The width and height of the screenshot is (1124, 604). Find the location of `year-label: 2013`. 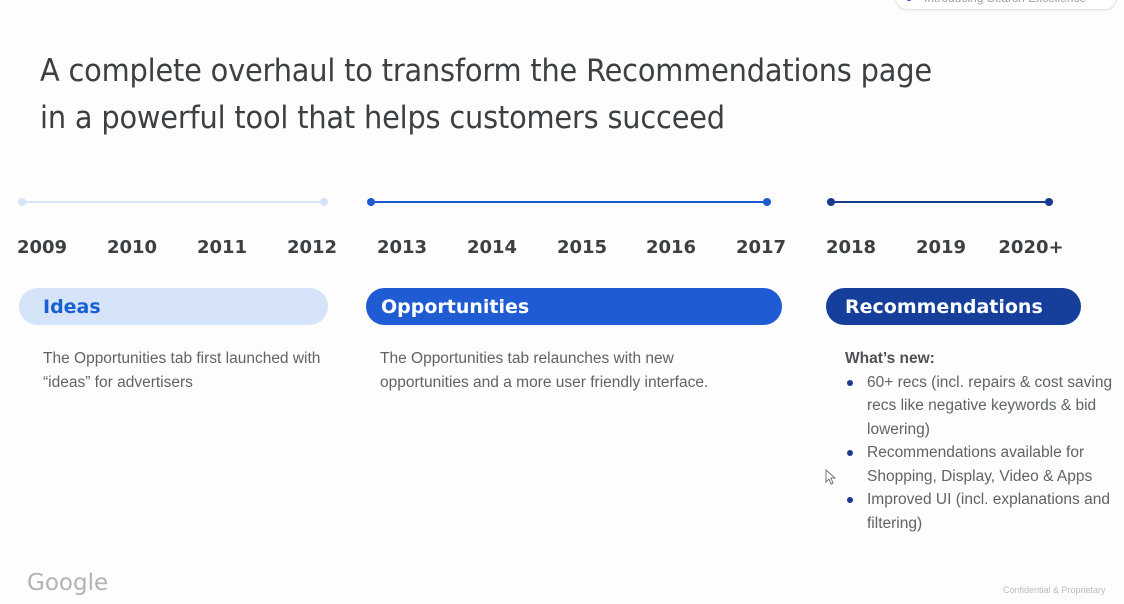

year-label: 2013 is located at coordinates (402, 247).